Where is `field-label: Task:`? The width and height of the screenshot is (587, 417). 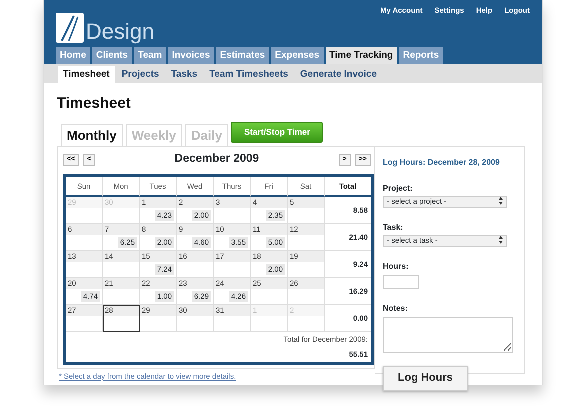 field-label: Task: is located at coordinates (393, 228).